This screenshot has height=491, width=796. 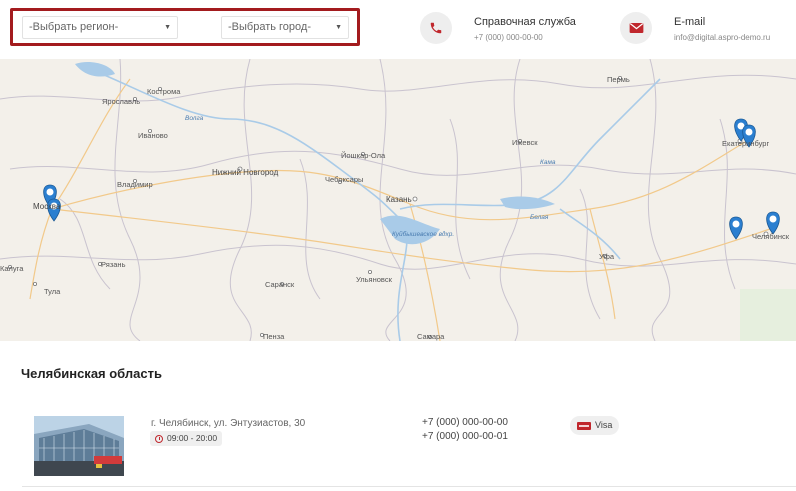 What do you see at coordinates (91, 373) in the screenshot?
I see `region-title: Челябинская область` at bounding box center [91, 373].